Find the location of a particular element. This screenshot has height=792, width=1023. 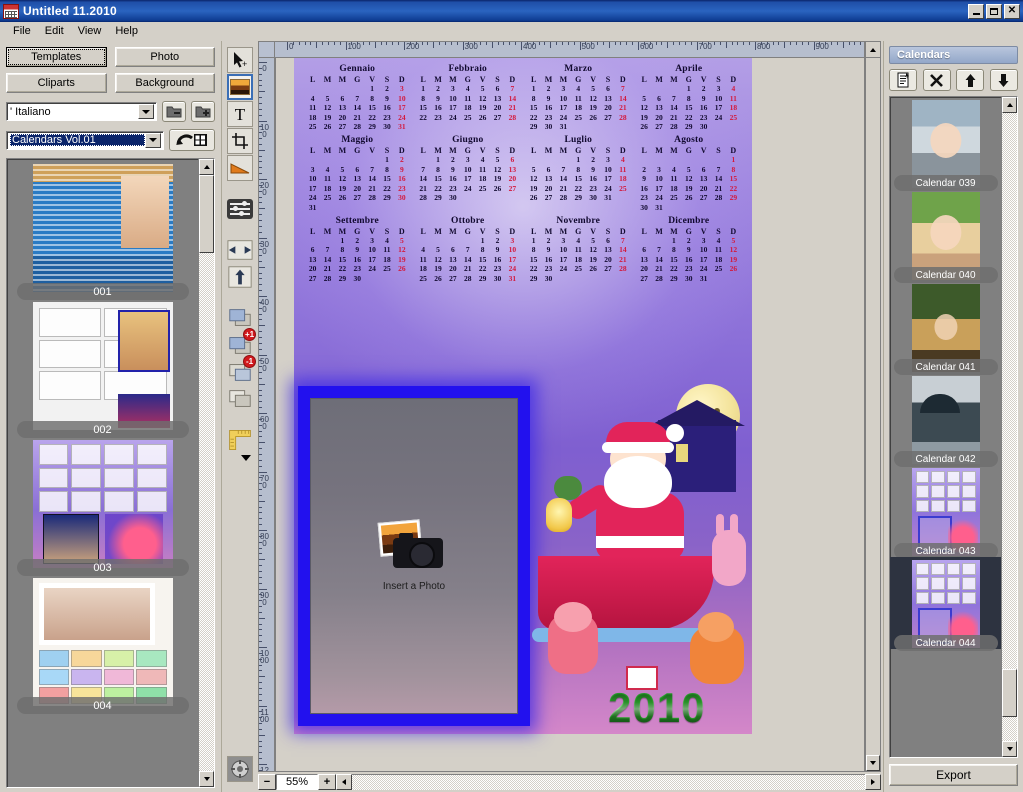

template-label: 004 is located at coordinates (102, 705).